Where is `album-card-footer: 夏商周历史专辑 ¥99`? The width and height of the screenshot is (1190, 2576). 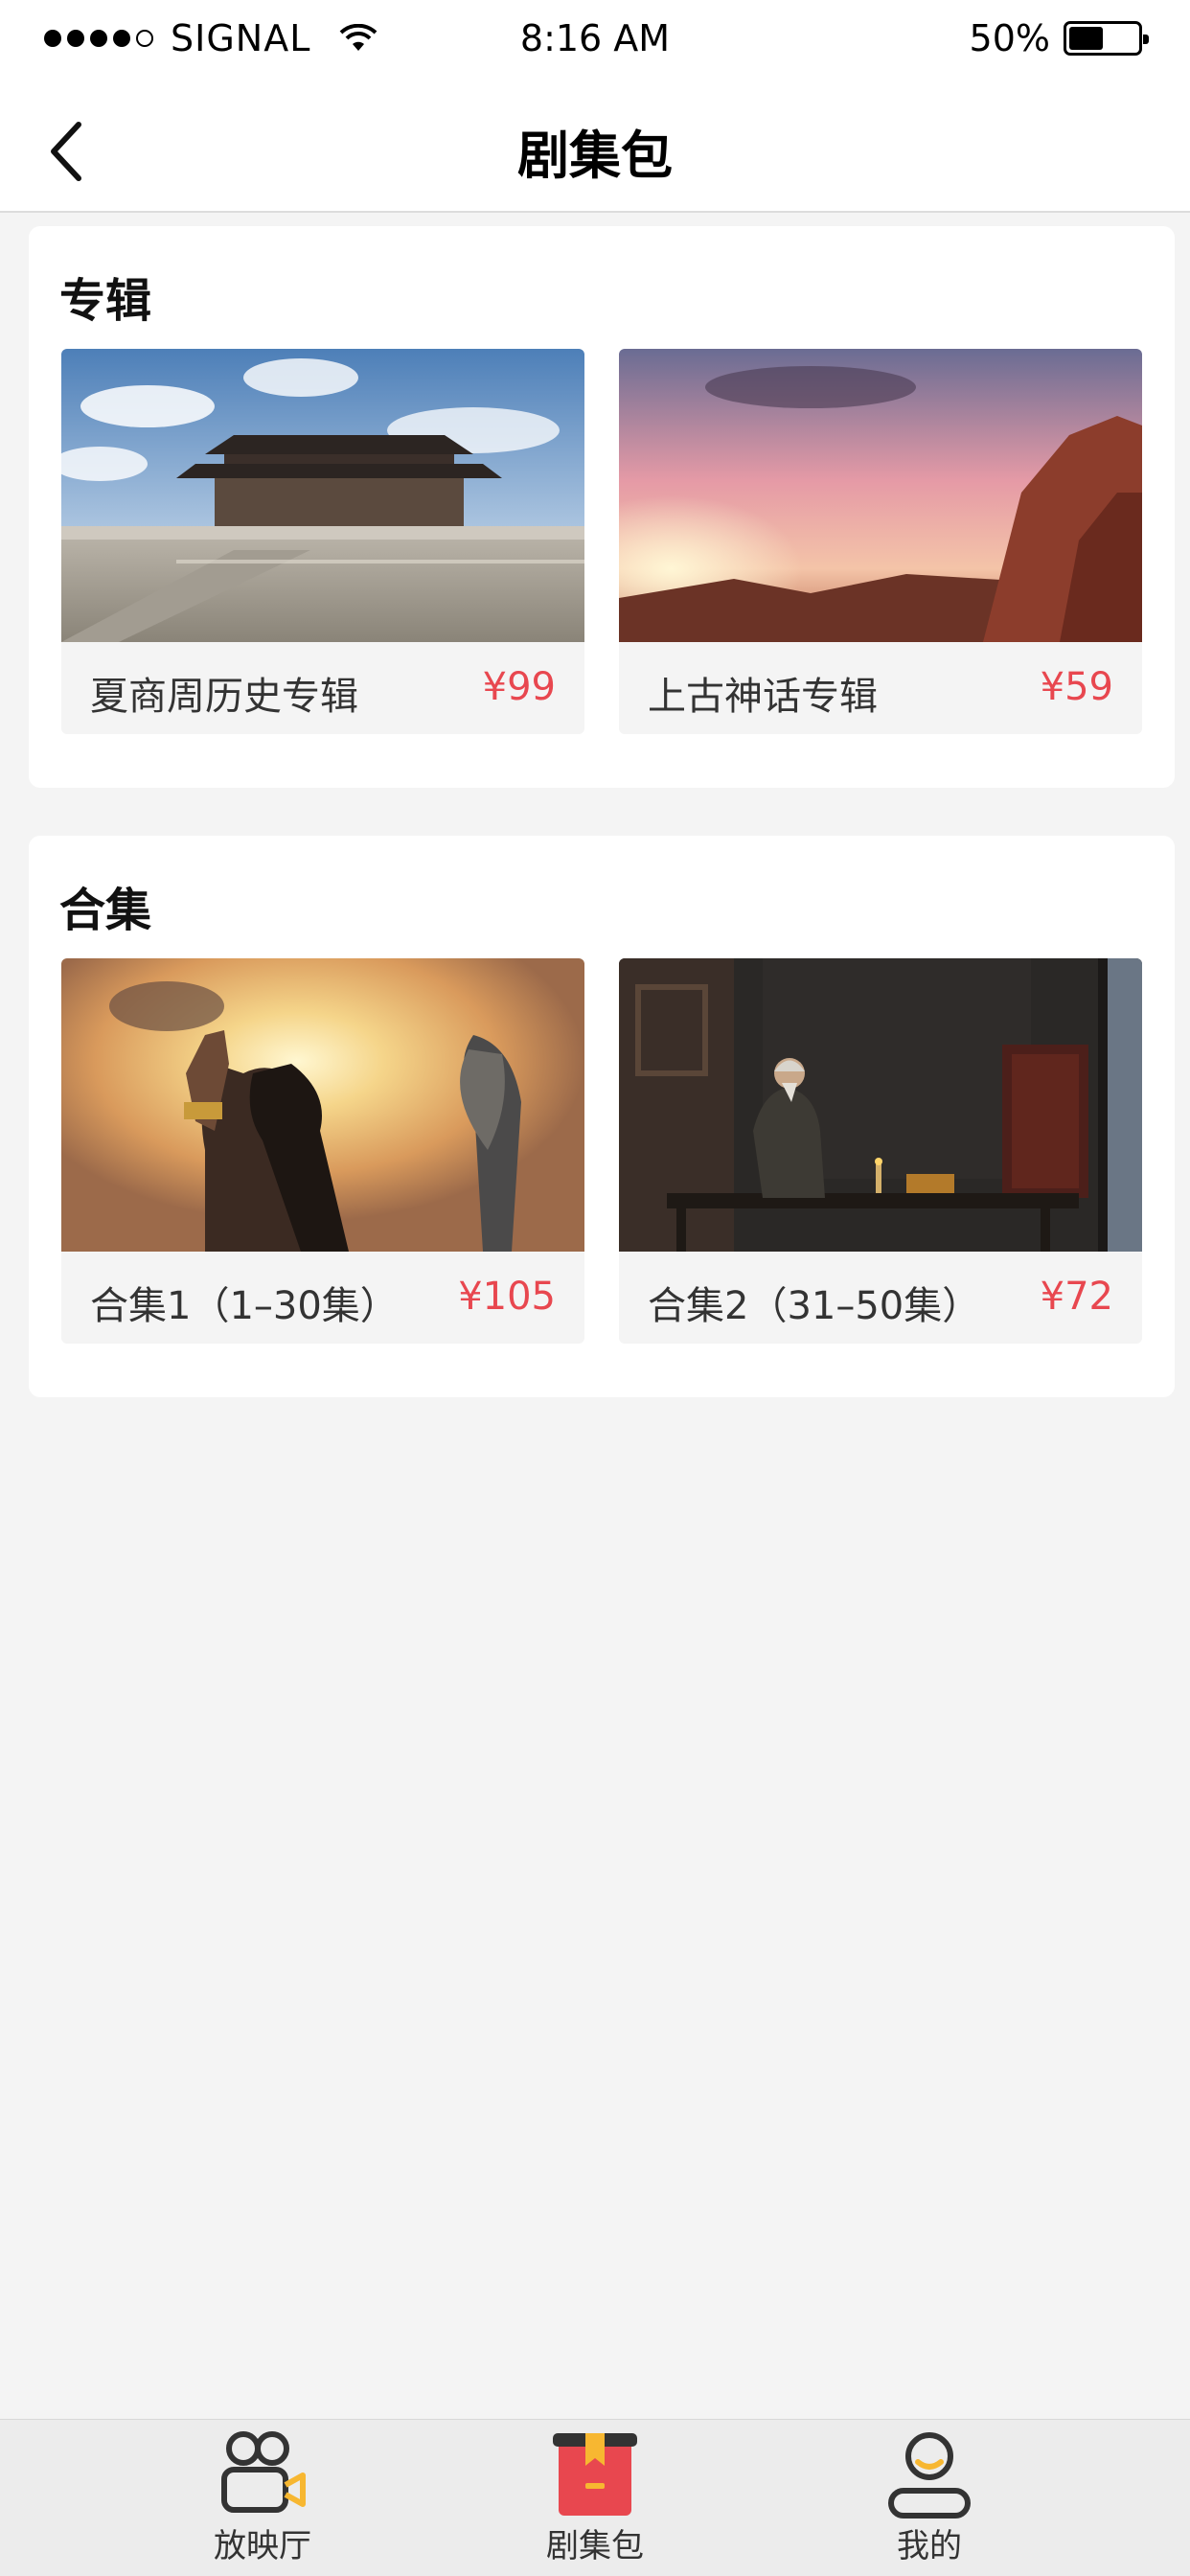
album-card-footer: 夏商周历史专辑 ¥99 is located at coordinates (323, 688).